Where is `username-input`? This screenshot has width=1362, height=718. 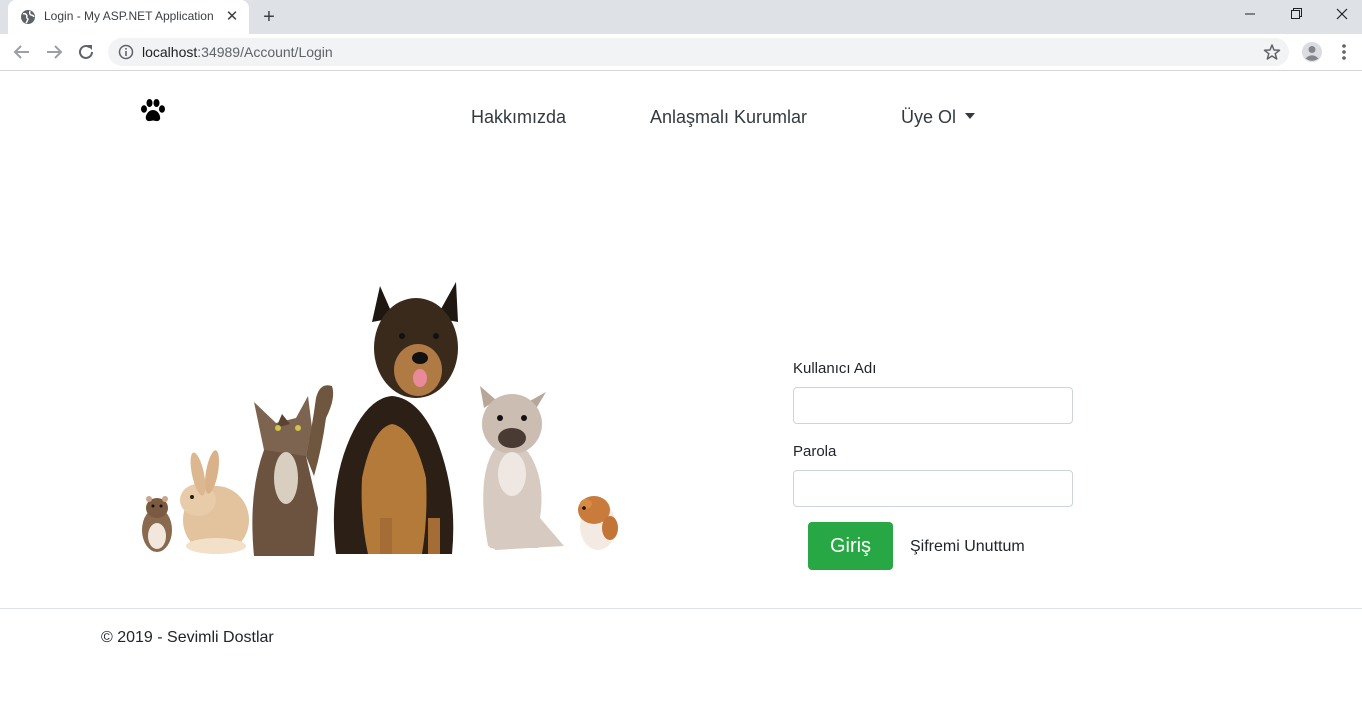
username-input is located at coordinates (933, 405).